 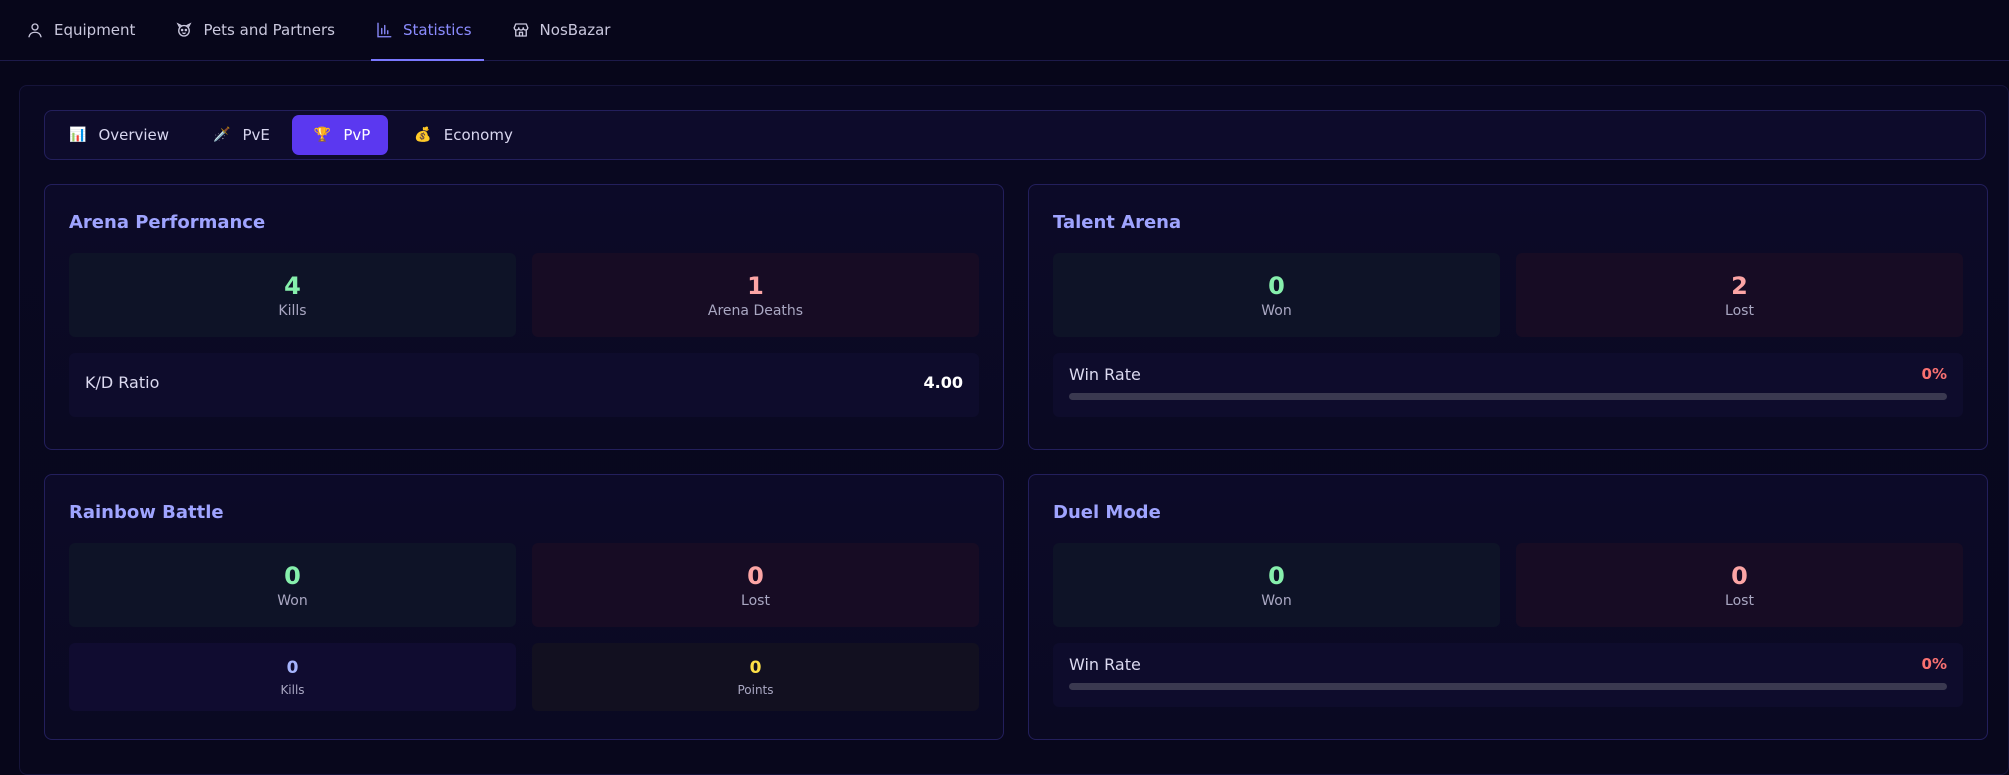 I want to click on nav-tab-equipment: Equipment, so click(x=84, y=30).